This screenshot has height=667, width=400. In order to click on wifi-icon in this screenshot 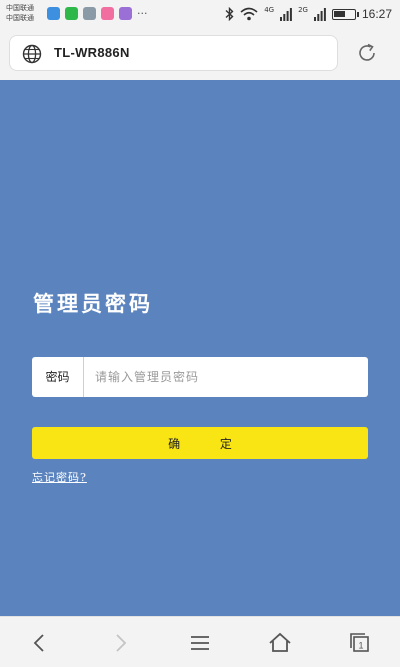, I will do `click(249, 14)`.